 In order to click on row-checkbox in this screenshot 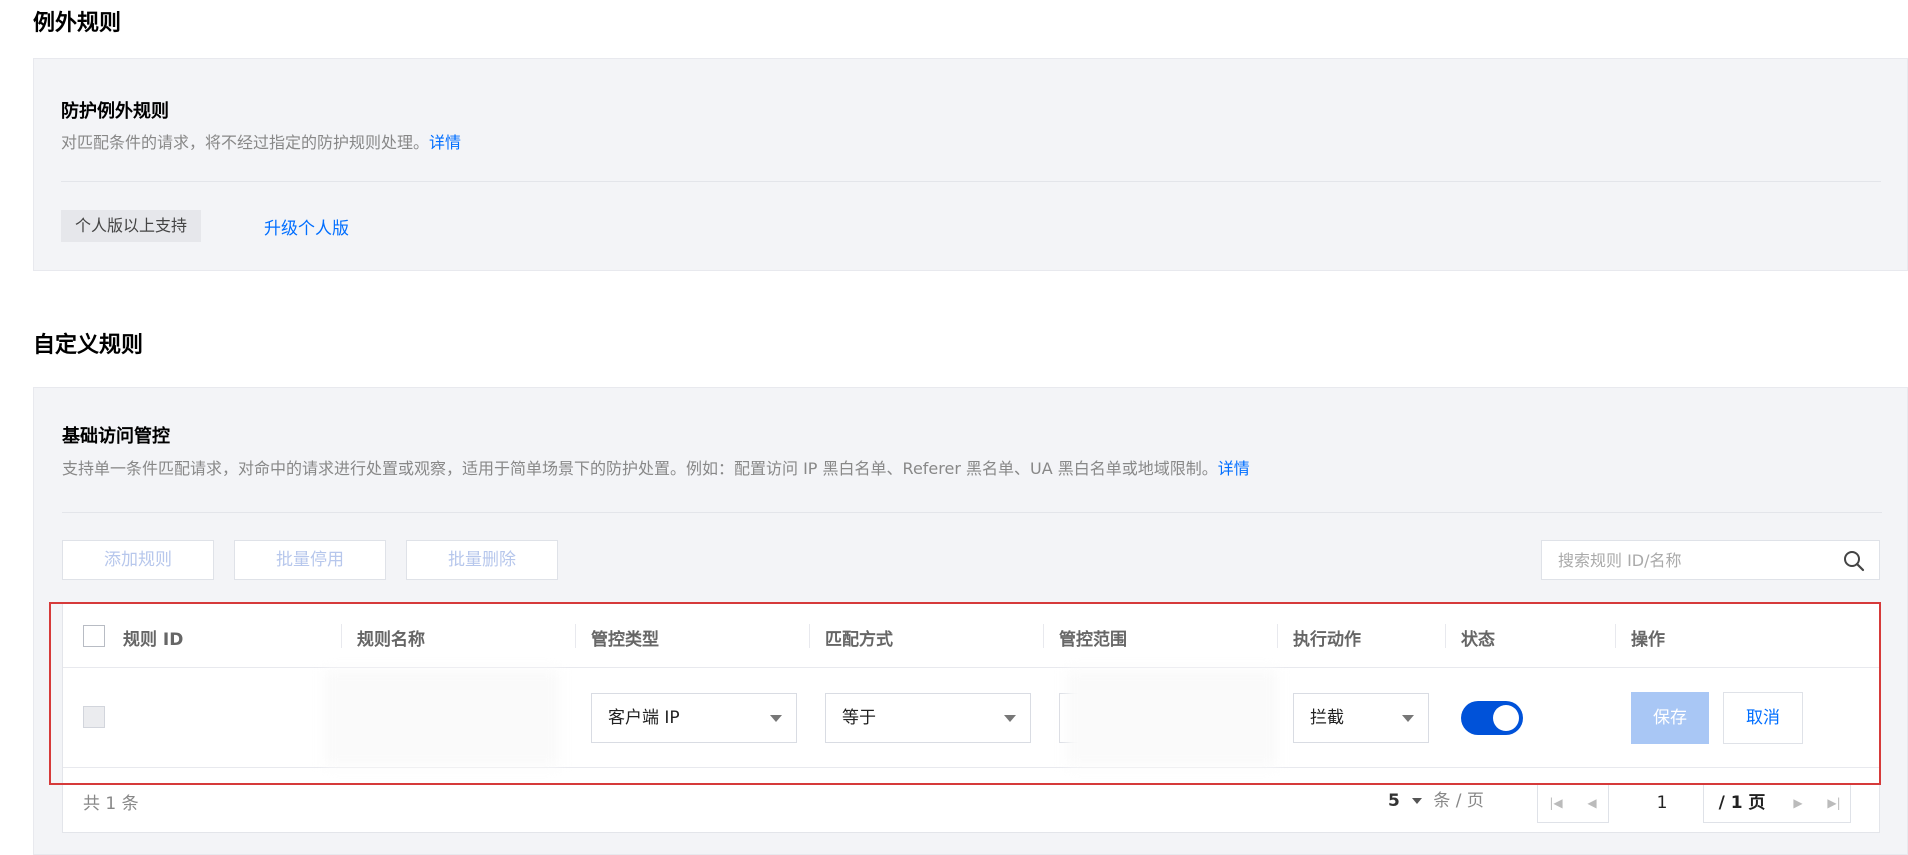, I will do `click(94, 717)`.